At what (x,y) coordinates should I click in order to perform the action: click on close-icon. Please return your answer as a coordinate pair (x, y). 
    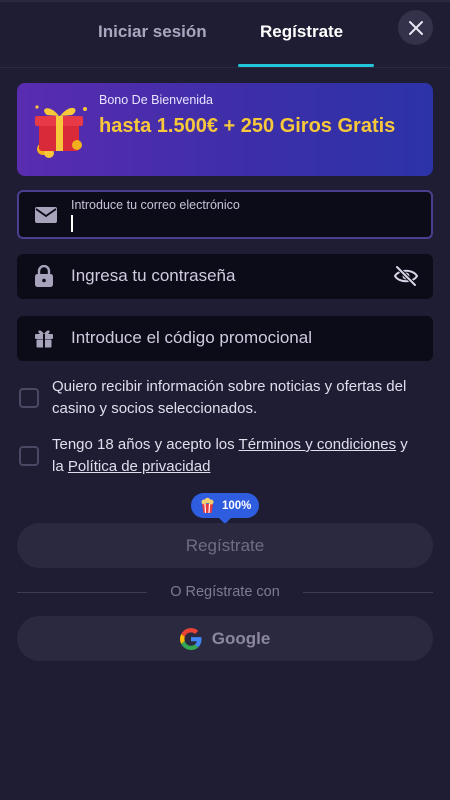
    Looking at the image, I should click on (415, 27).